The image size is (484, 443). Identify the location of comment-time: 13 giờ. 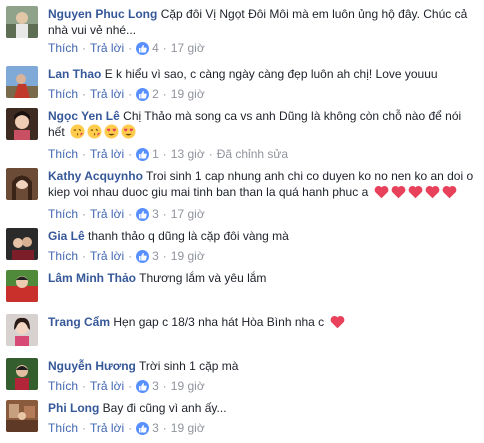
(188, 154).